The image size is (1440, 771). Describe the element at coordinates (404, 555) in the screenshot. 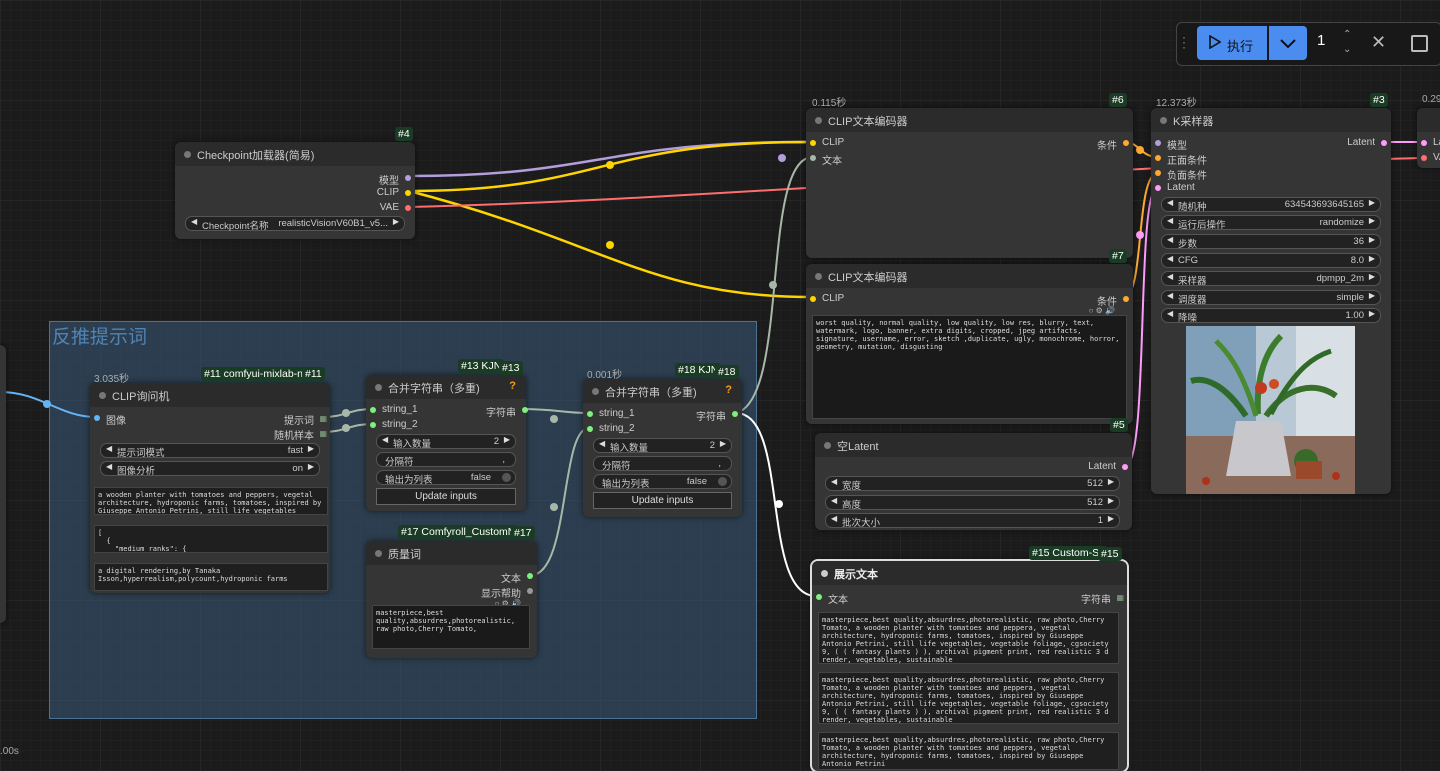

I see `node-title: 质量词` at that location.